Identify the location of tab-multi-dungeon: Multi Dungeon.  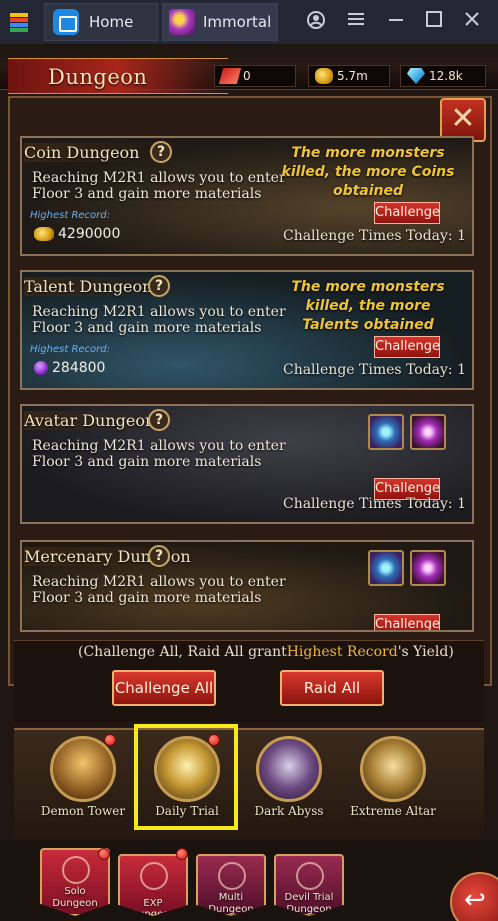
(231, 885).